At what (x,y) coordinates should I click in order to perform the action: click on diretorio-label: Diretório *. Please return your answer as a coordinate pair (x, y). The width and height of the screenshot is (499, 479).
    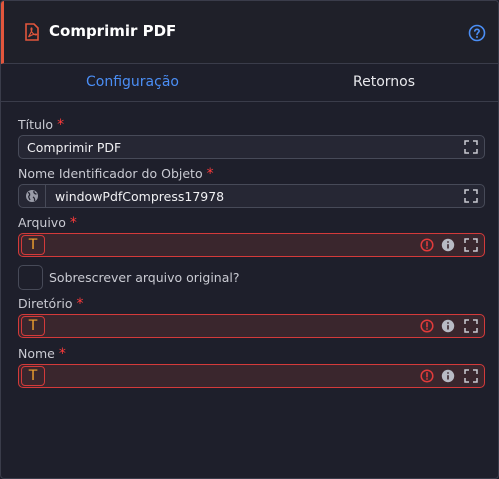
    Looking at the image, I should click on (51, 304).